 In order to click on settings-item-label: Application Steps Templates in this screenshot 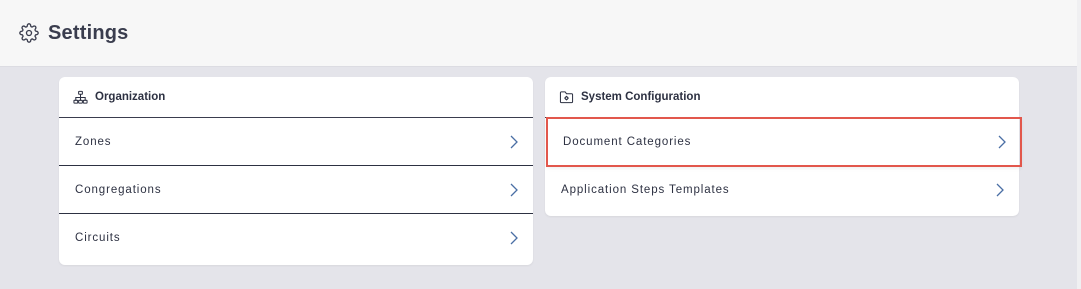, I will do `click(645, 190)`.